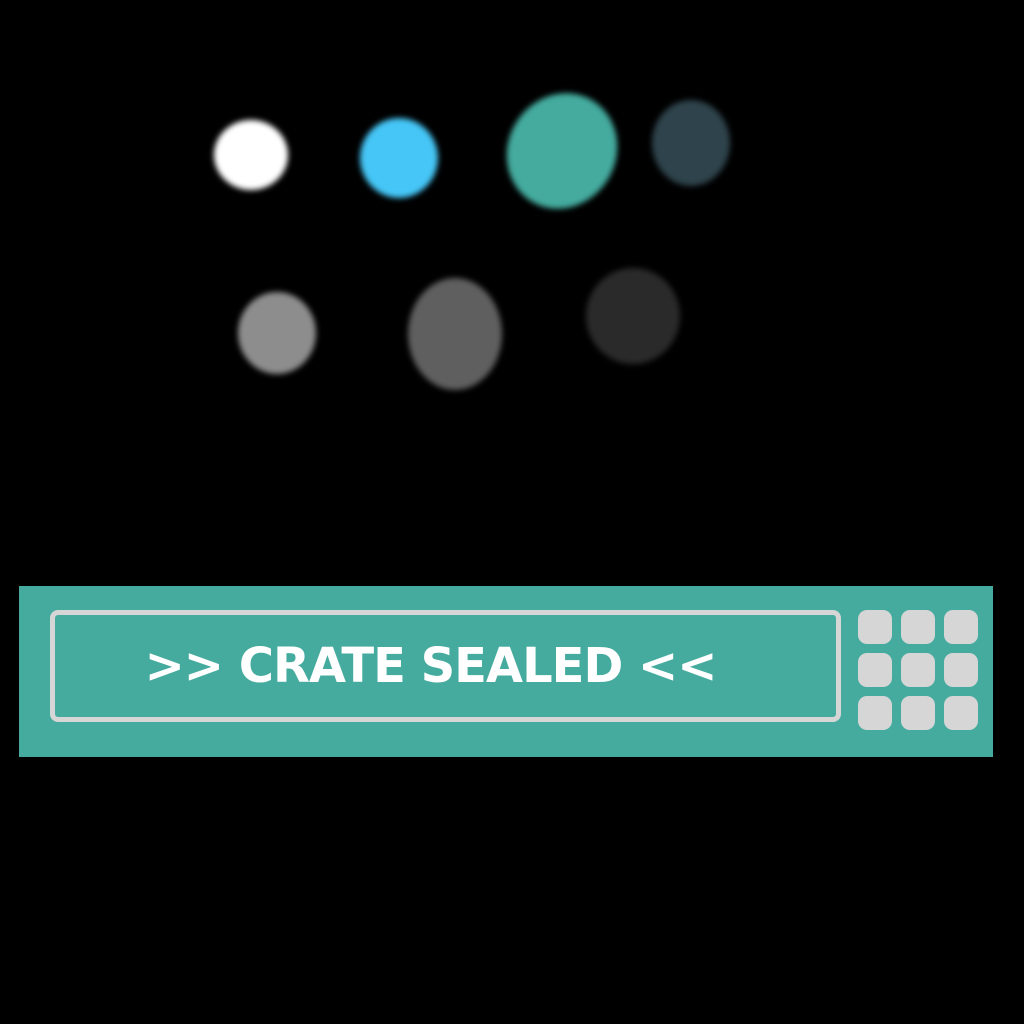 This screenshot has height=1024, width=1024. What do you see at coordinates (251, 155) in the screenshot?
I see `light-white` at bounding box center [251, 155].